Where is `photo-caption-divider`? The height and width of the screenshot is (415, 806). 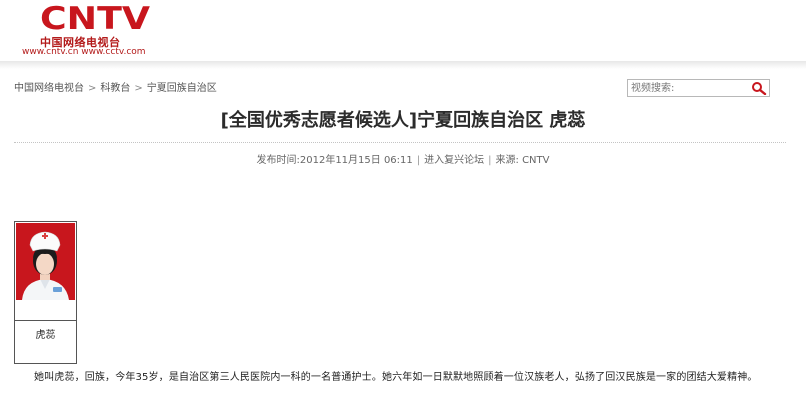
photo-caption-divider is located at coordinates (45, 320).